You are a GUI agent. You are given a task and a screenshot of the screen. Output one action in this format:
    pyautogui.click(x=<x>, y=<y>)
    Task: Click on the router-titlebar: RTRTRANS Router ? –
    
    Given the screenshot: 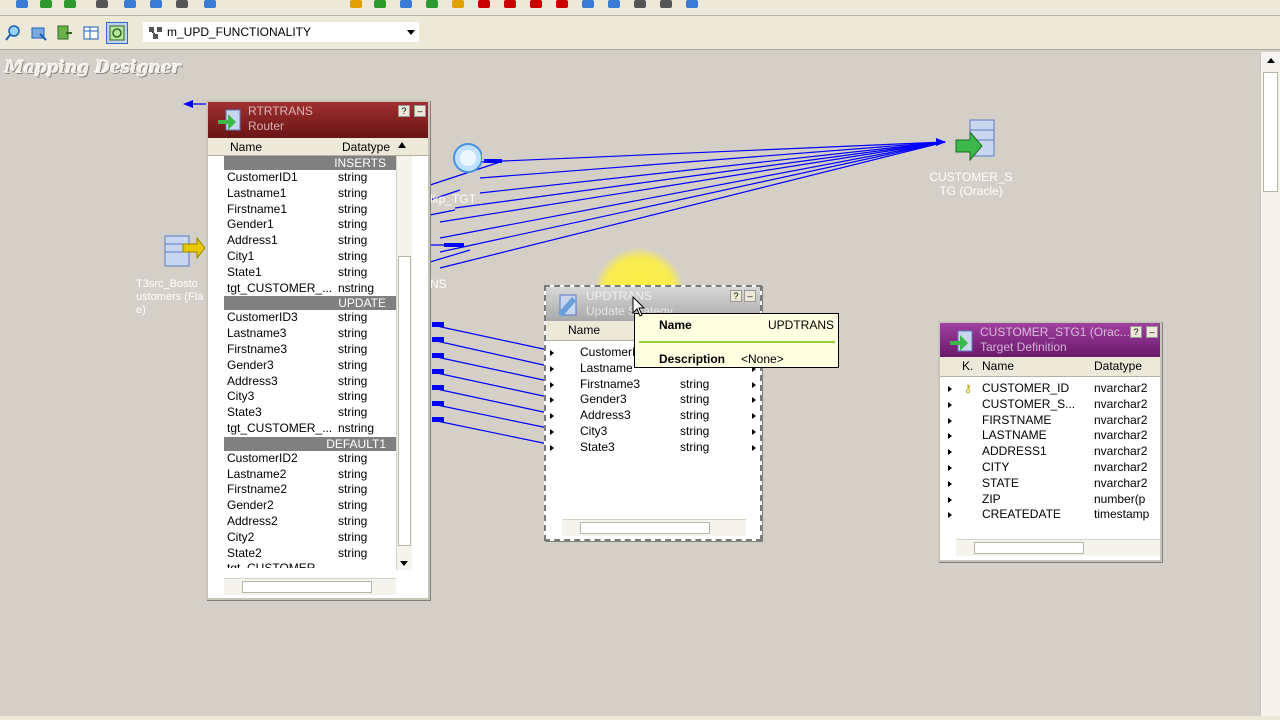 What is the action you would take?
    pyautogui.click(x=318, y=120)
    